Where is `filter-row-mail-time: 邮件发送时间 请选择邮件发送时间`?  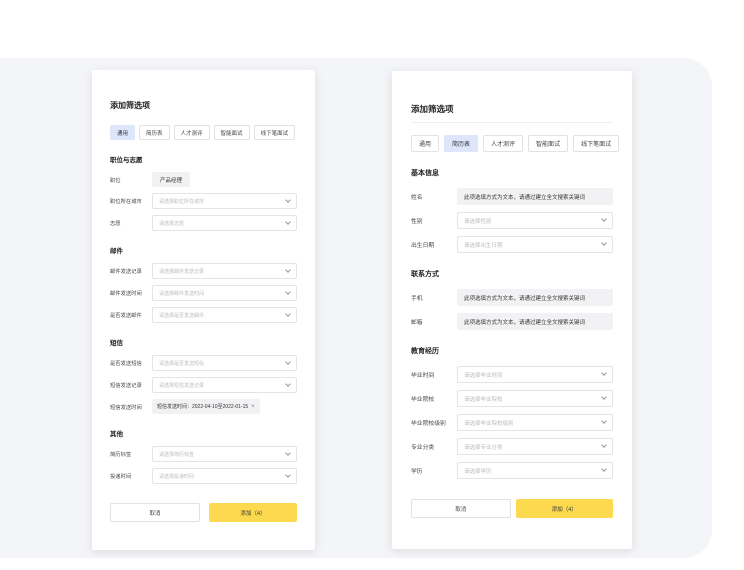
filter-row-mail-time: 邮件发送时间 请选择邮件发送时间 is located at coordinates (203, 293).